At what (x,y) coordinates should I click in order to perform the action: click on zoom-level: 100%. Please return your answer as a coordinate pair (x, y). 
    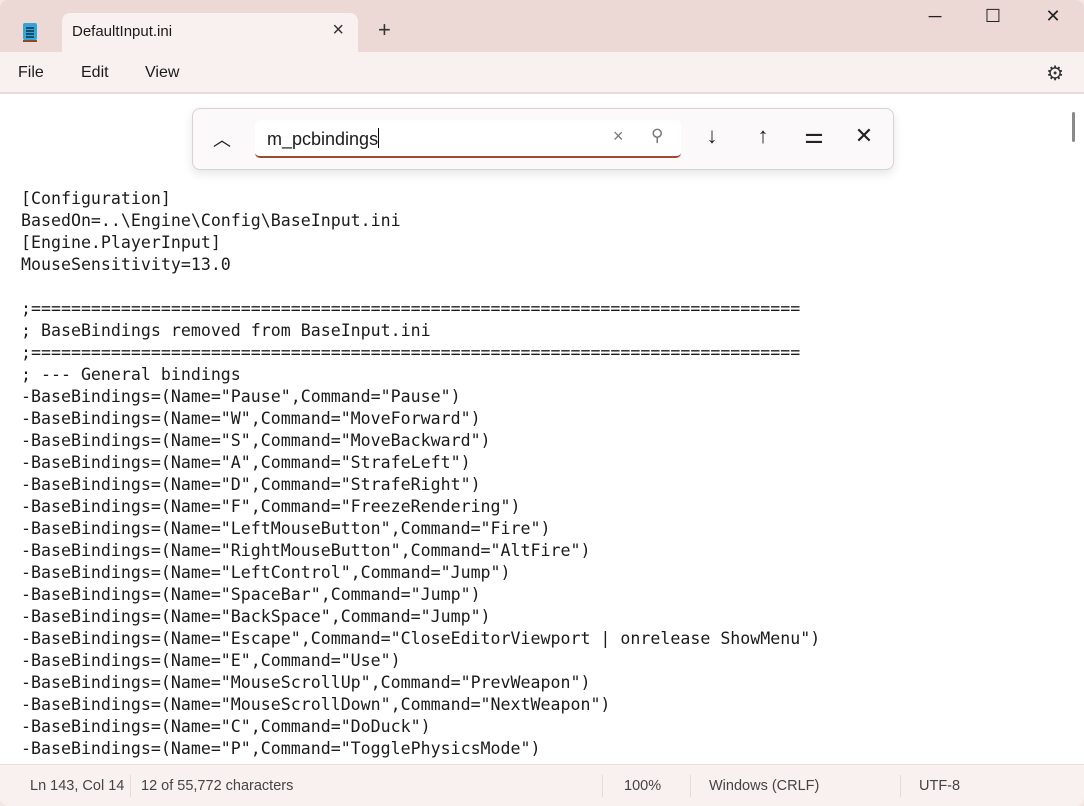
    Looking at the image, I should click on (642, 786).